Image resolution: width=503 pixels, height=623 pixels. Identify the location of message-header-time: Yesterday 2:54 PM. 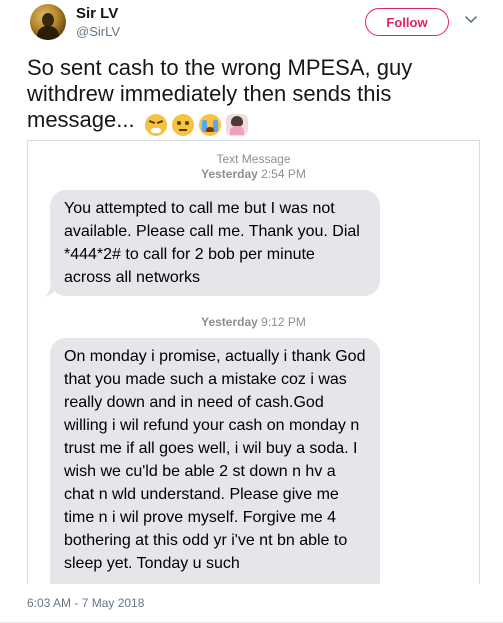
(253, 174).